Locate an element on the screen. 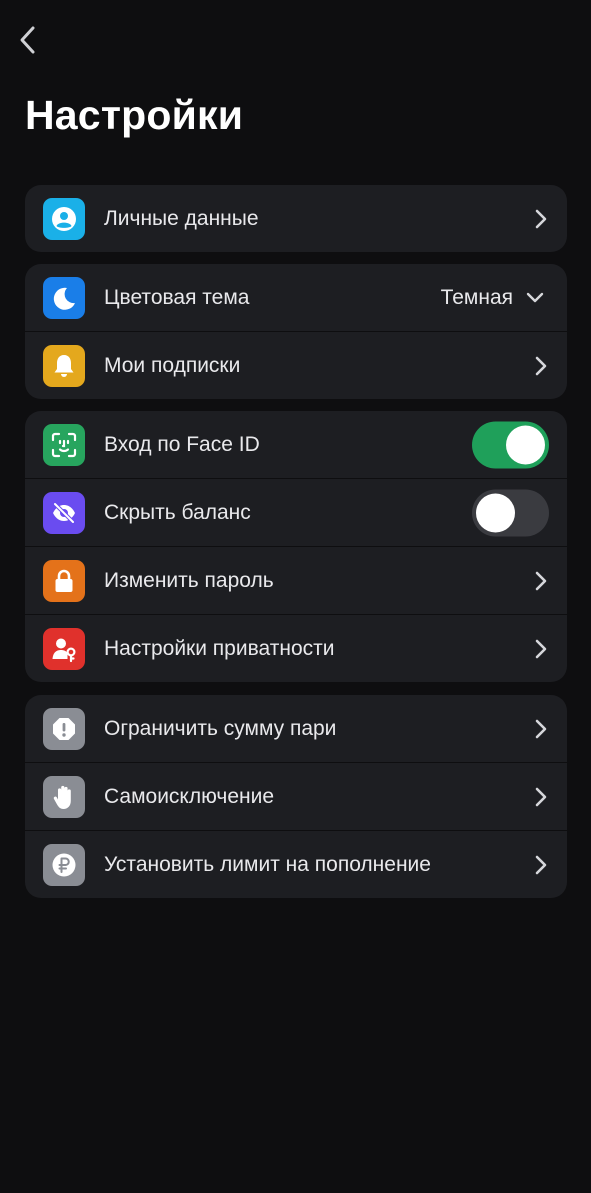 This screenshot has height=1193, width=591. row-privacy-settings: Настройки приватности is located at coordinates (296, 648).